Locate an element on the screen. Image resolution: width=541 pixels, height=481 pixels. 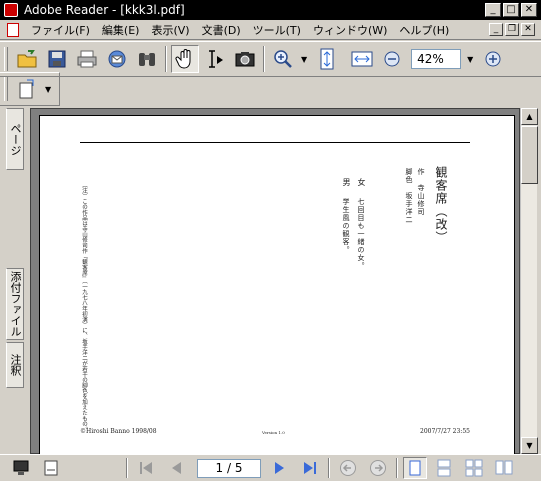
facing-layout-button is located at coordinates (504, 468).